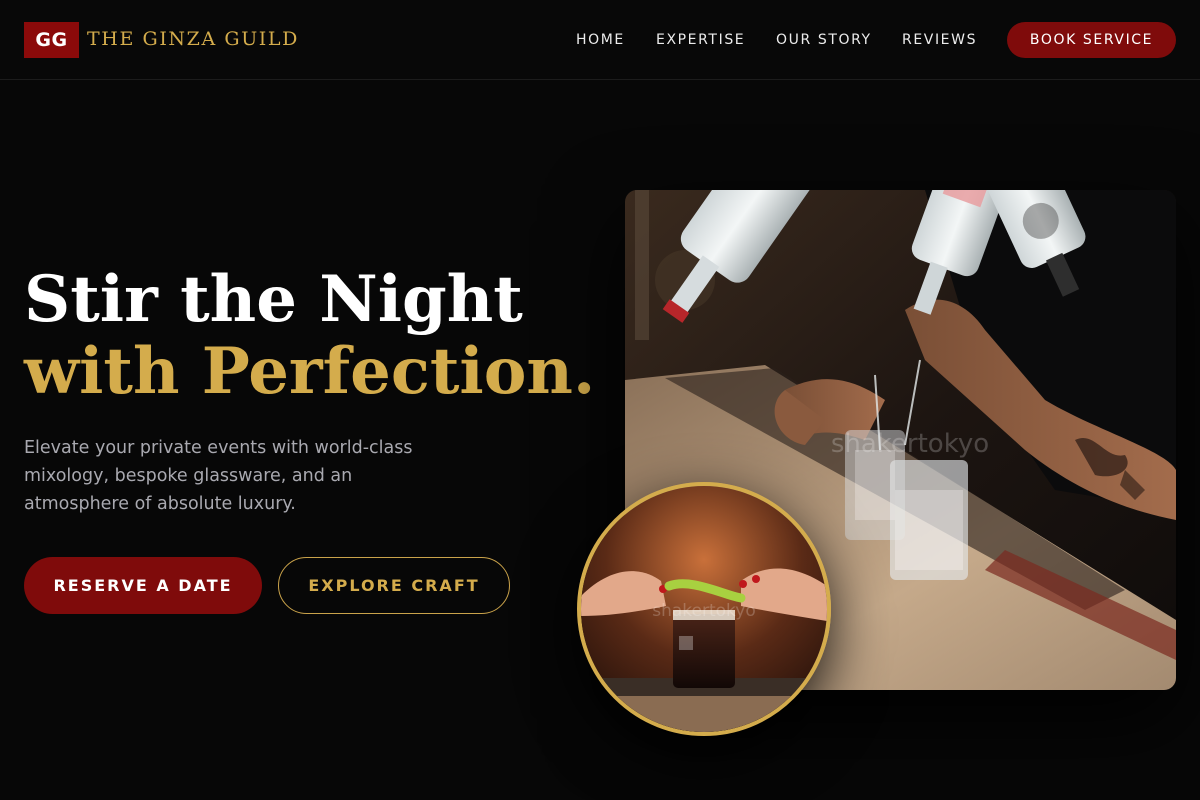 The image size is (1200, 800). What do you see at coordinates (700, 40) in the screenshot?
I see `nav-link-expertise: EXPERTISE` at bounding box center [700, 40].